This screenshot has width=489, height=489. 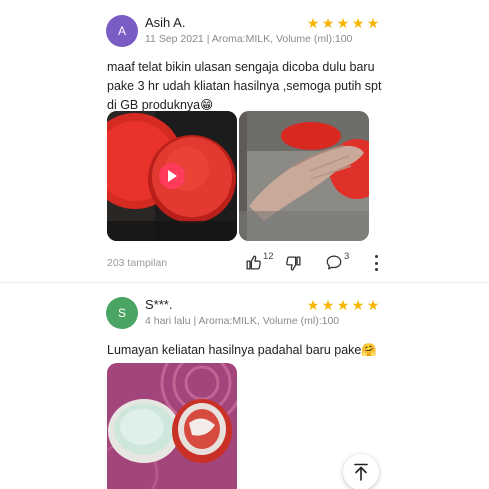 I want to click on avatar: A, so click(x=122, y=31).